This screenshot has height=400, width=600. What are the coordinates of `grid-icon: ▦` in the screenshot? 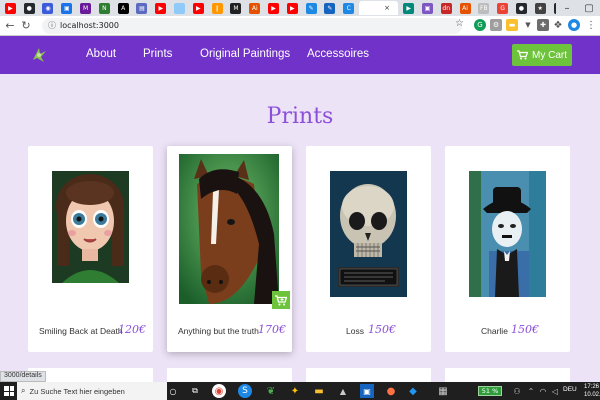 It's located at (443, 391).